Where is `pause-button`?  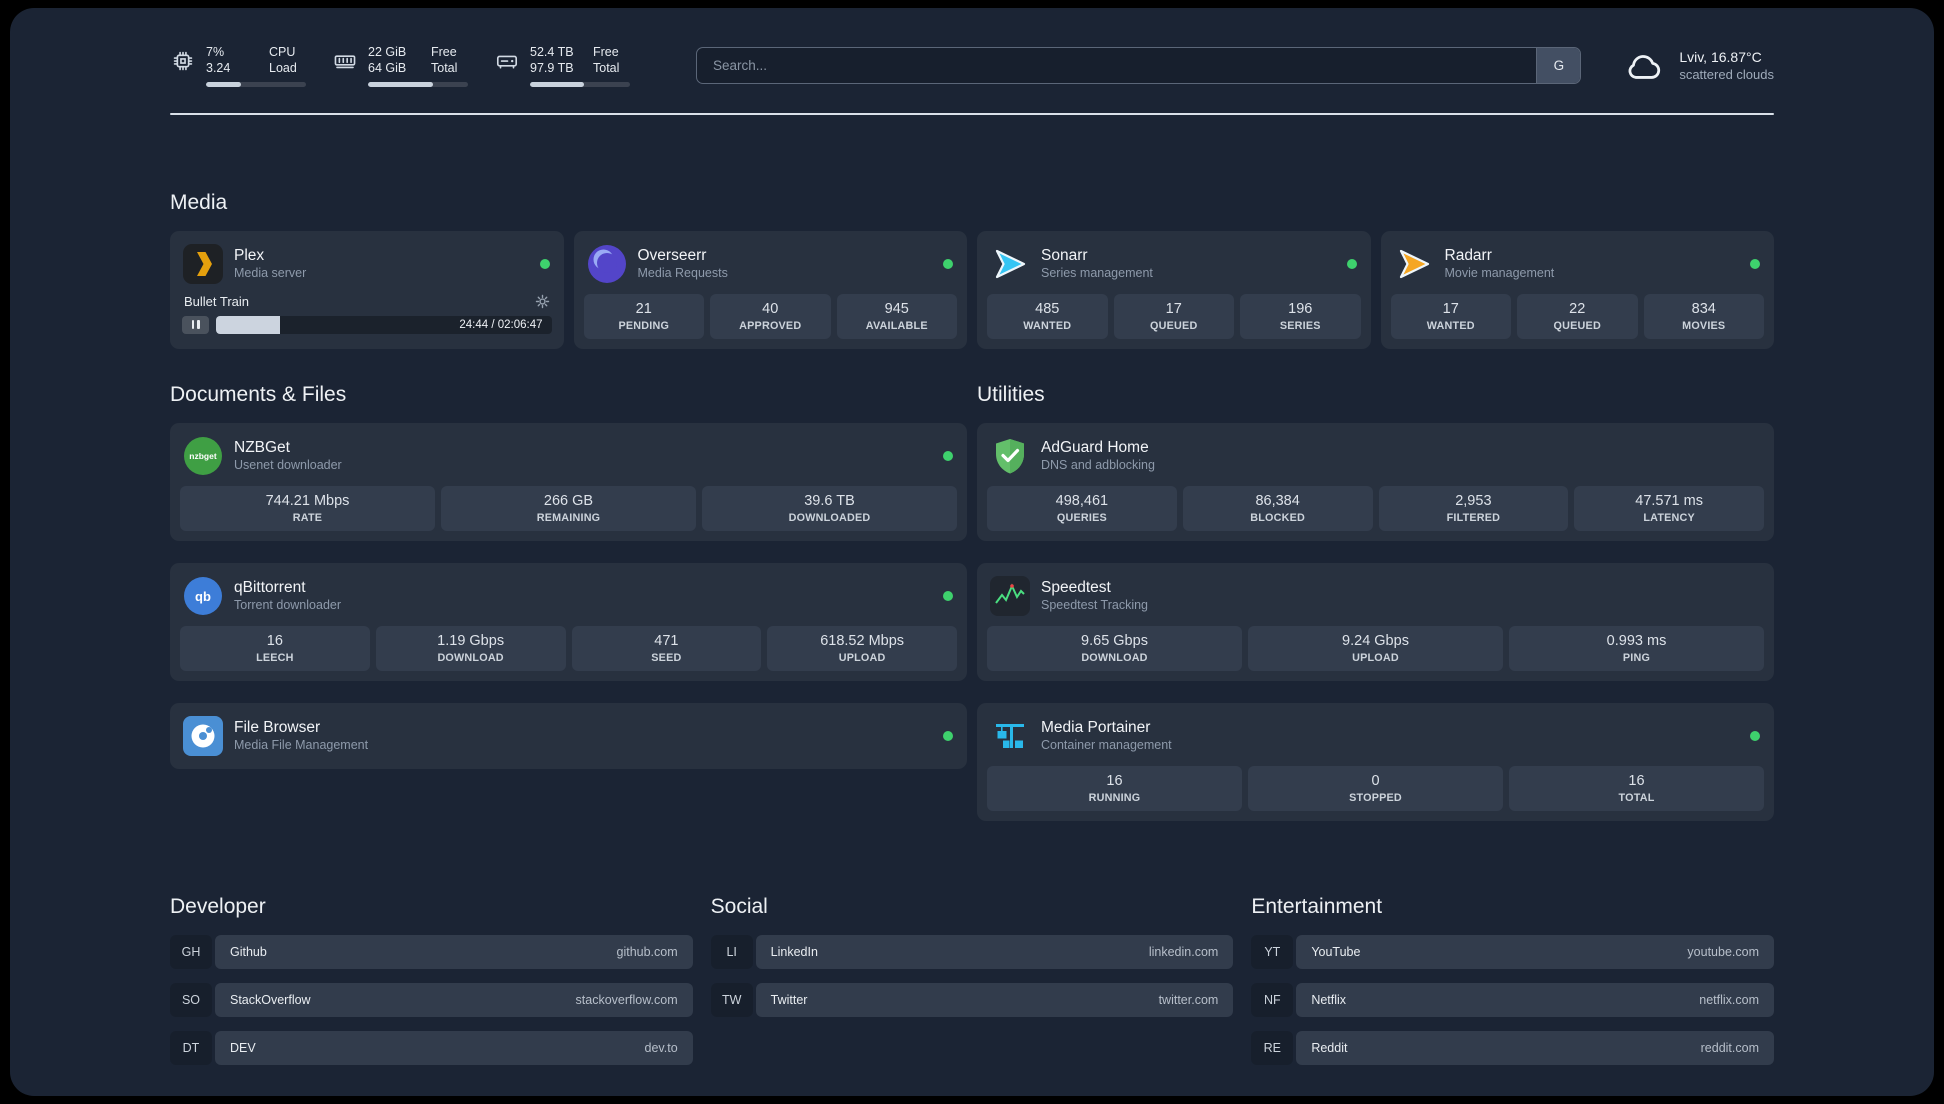 pause-button is located at coordinates (195, 324).